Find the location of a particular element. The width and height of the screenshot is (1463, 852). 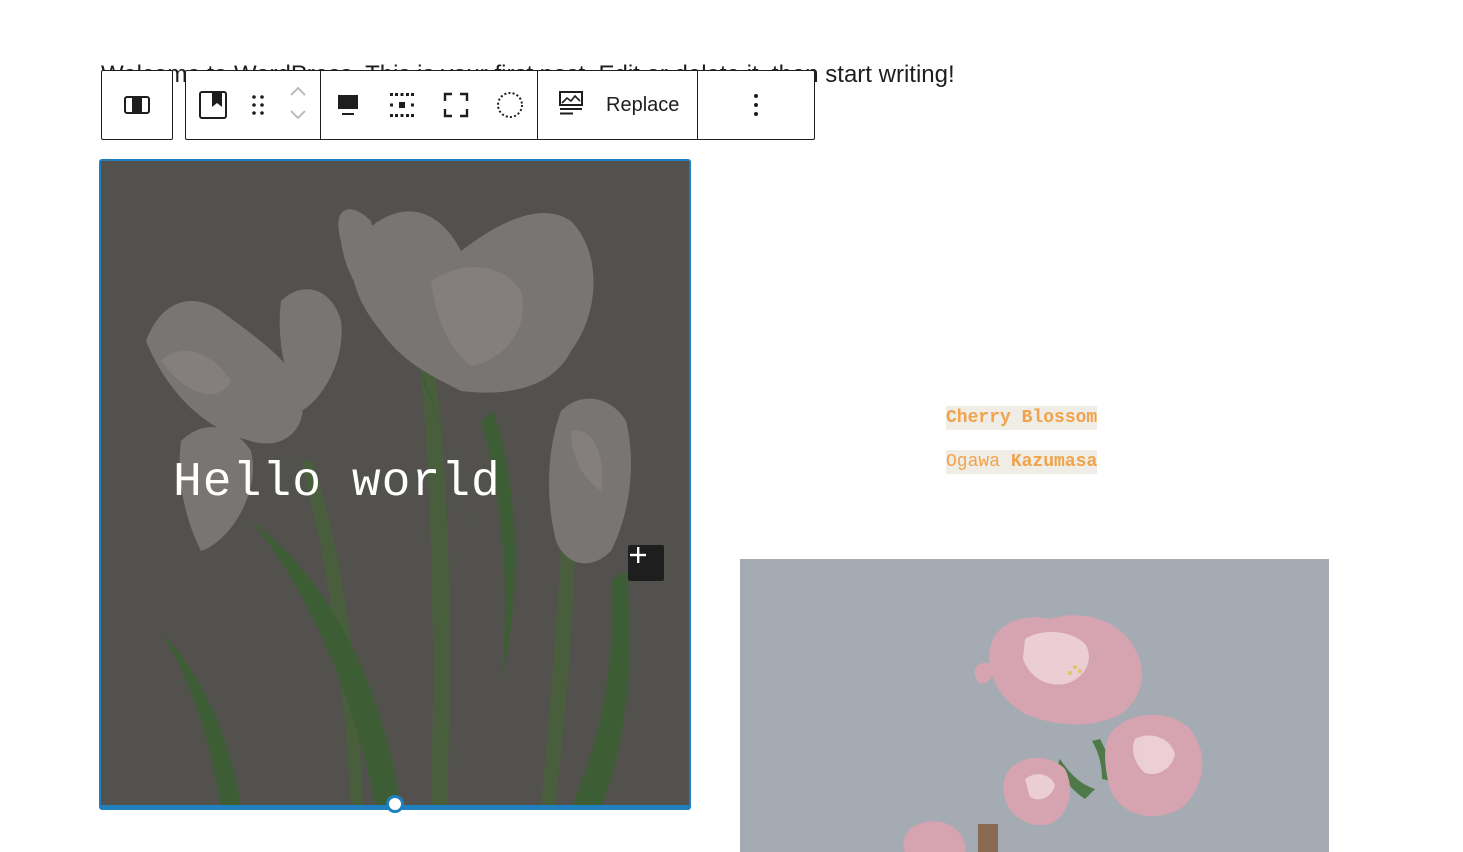

matrix-position-icon is located at coordinates (402, 105).